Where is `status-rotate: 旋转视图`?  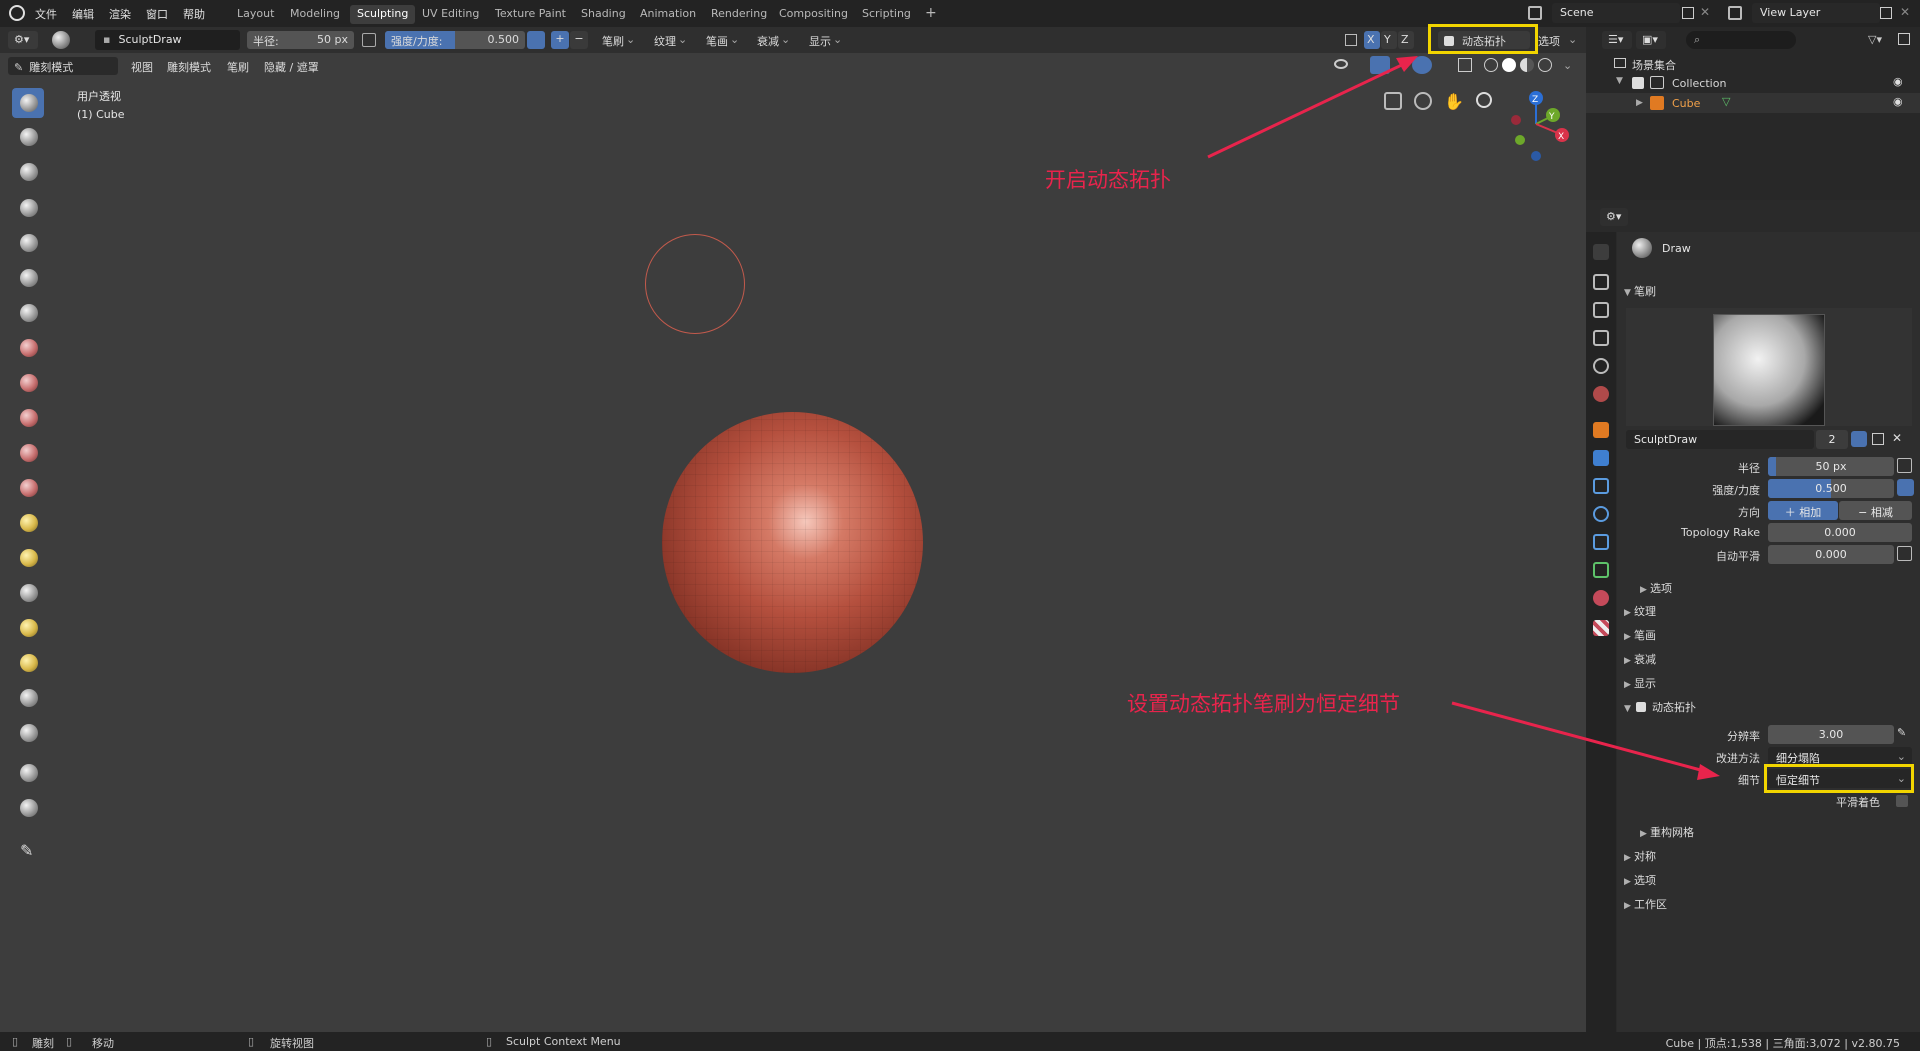
status-rotate: 旋转视图 is located at coordinates (292, 1043).